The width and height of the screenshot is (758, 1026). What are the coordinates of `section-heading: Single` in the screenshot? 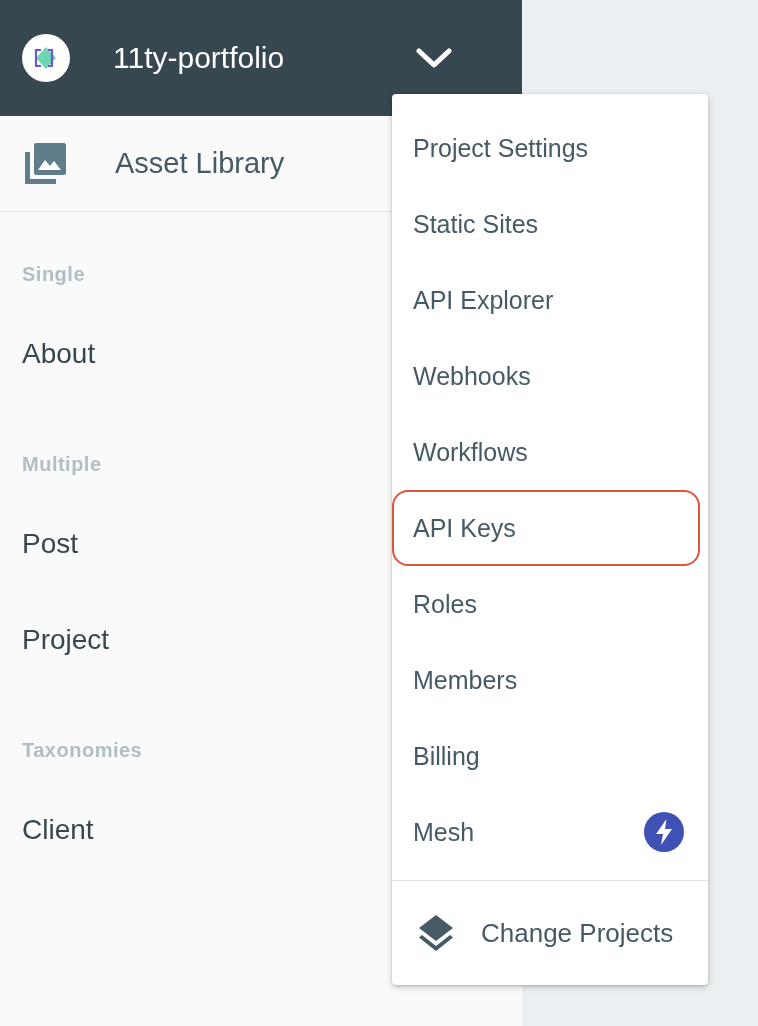 It's located at (53, 274).